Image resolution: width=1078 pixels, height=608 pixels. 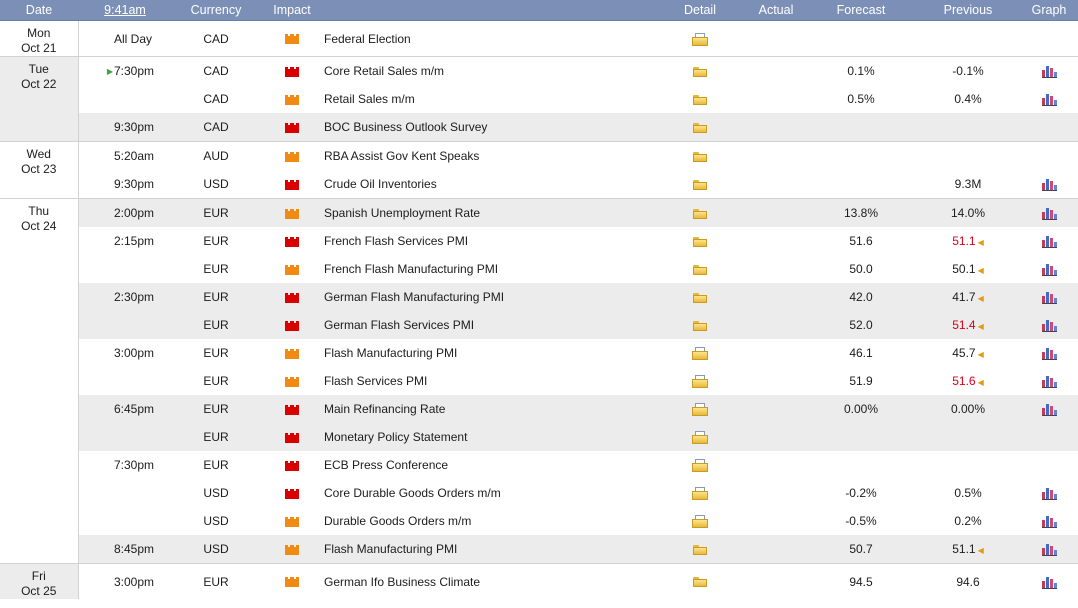 I want to click on event-cell: Flash Manufacturing PMI, so click(x=489, y=549).